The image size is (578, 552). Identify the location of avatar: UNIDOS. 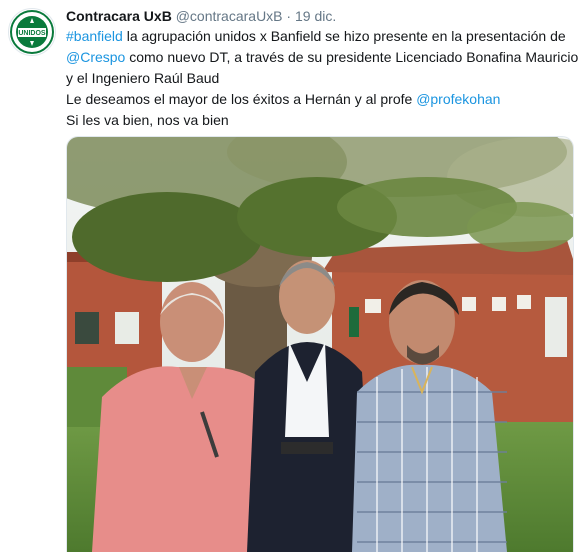
(32, 32).